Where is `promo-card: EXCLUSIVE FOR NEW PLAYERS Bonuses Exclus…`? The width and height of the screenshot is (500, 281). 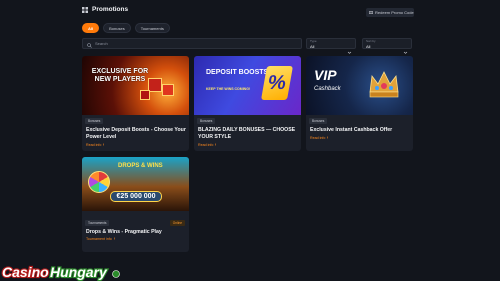 promo-card: EXCLUSIVE FOR NEW PLAYERS Bonuses Exclus… is located at coordinates (135, 103).